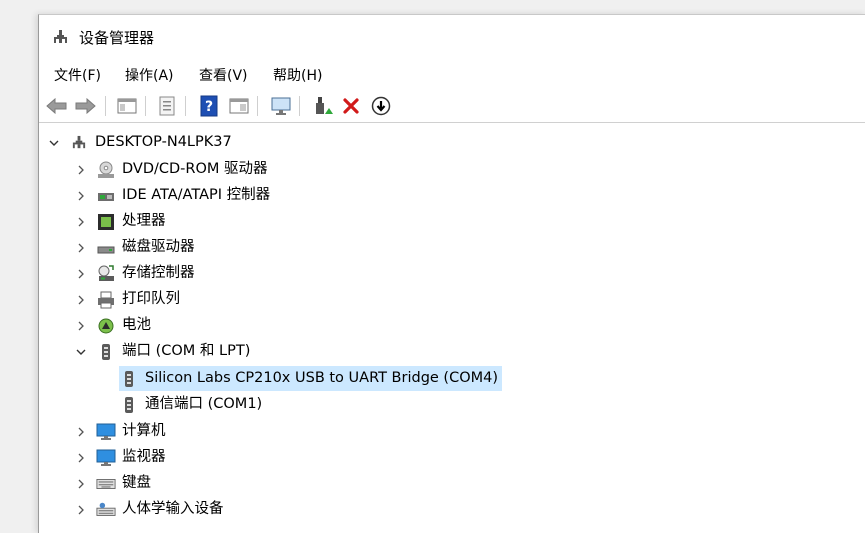 The image size is (865, 533). Describe the element at coordinates (173, 509) in the screenshot. I see `tree-item-label: 人体学输入设备` at that location.